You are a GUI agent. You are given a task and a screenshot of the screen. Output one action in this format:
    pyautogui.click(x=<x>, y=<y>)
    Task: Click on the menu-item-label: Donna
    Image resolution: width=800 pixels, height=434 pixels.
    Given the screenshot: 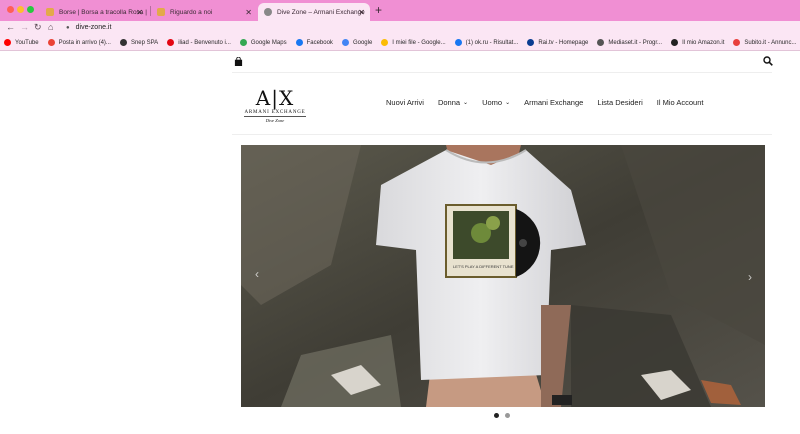 What is the action you would take?
    pyautogui.click(x=449, y=102)
    